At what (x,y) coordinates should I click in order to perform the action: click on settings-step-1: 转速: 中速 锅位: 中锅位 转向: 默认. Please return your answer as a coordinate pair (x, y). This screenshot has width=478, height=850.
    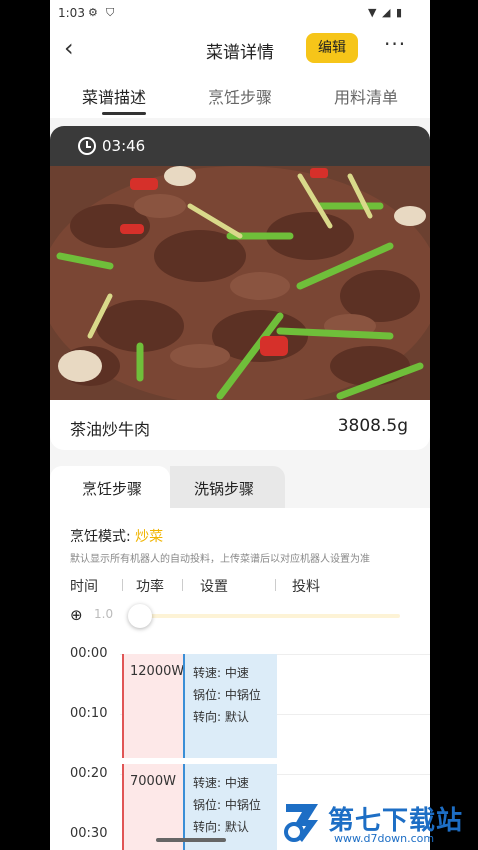
    Looking at the image, I should click on (230, 706).